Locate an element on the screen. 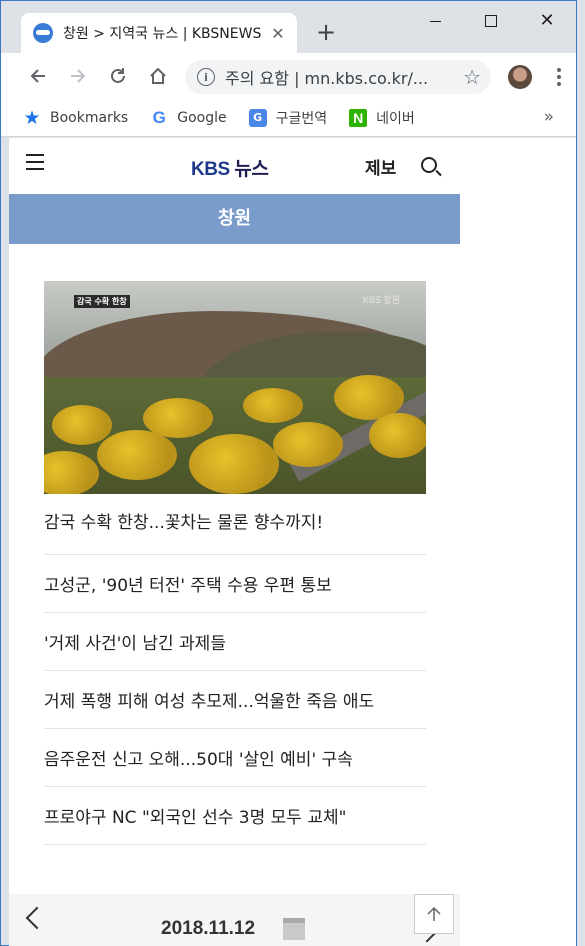  home-button is located at coordinates (158, 76).